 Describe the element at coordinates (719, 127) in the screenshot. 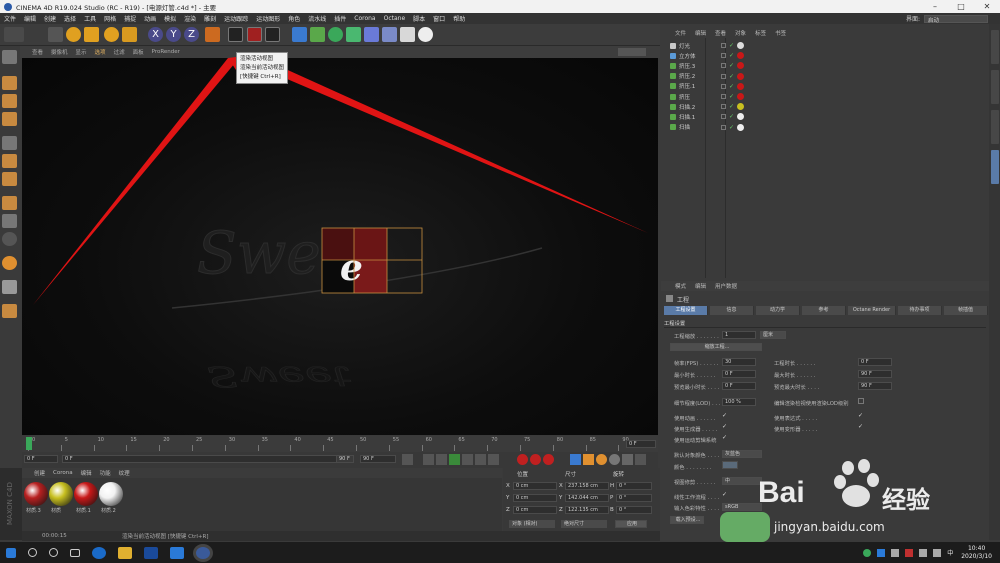

I see `object-row: 扫描 ✓` at that location.